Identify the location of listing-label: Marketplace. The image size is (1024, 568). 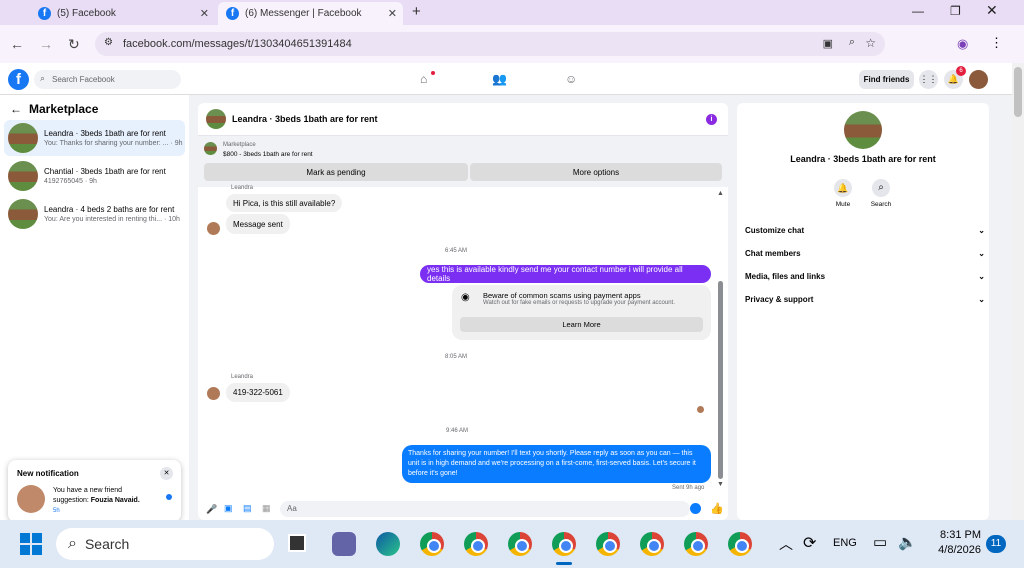
(239, 145).